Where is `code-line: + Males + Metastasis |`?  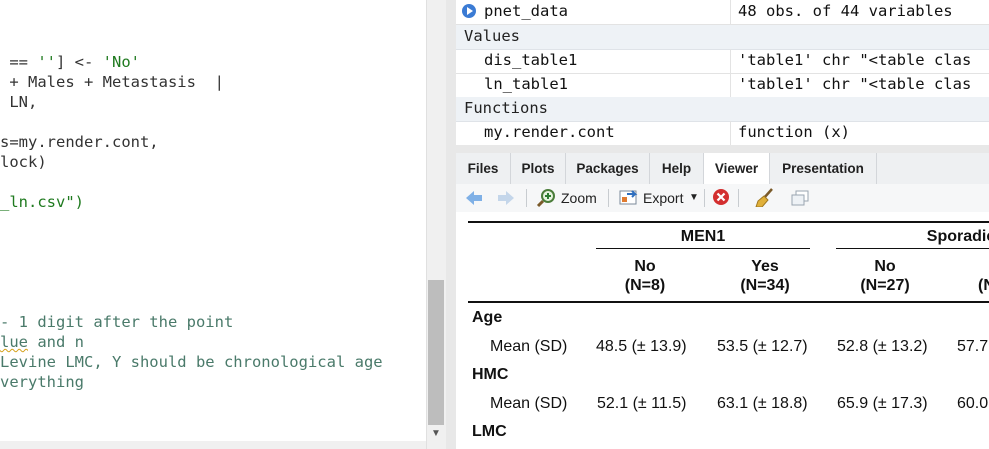 code-line: + Males + Metastasis | is located at coordinates (112, 82).